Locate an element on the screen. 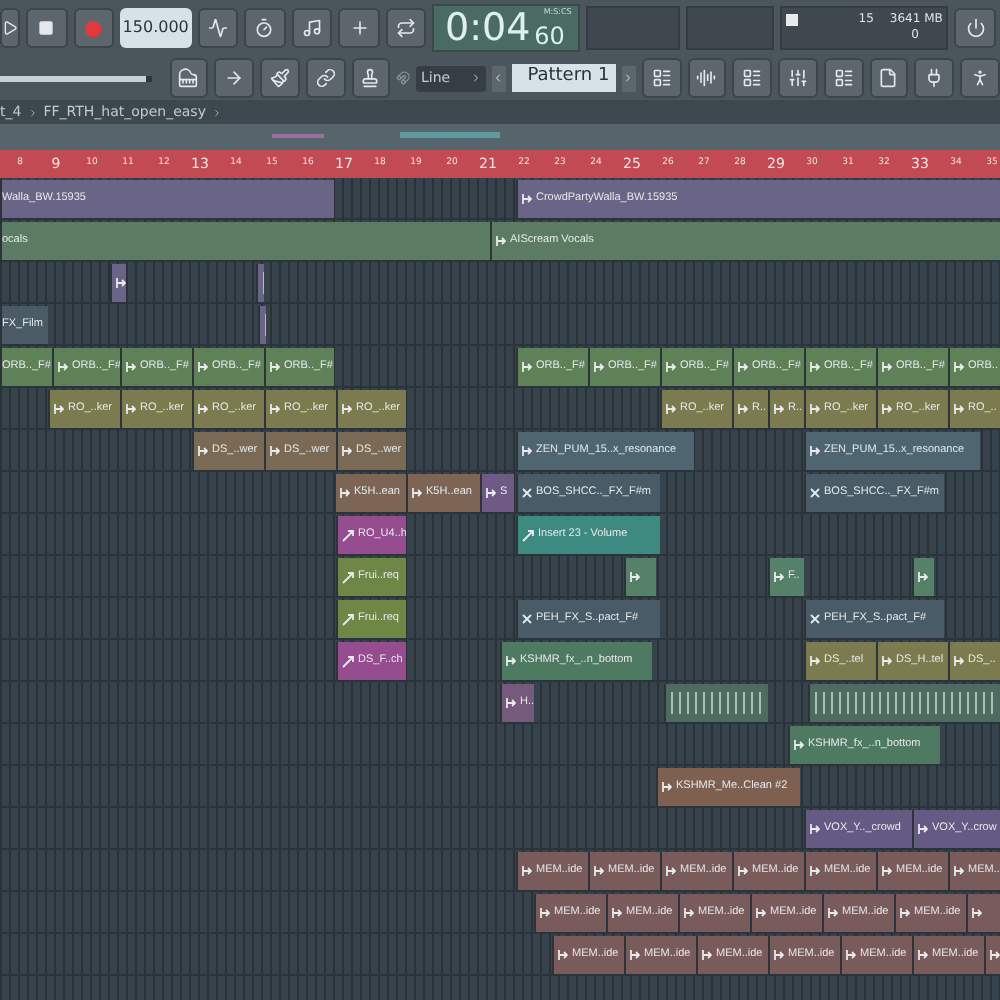 The height and width of the screenshot is (1000, 1000). browser-button is located at coordinates (843, 78).